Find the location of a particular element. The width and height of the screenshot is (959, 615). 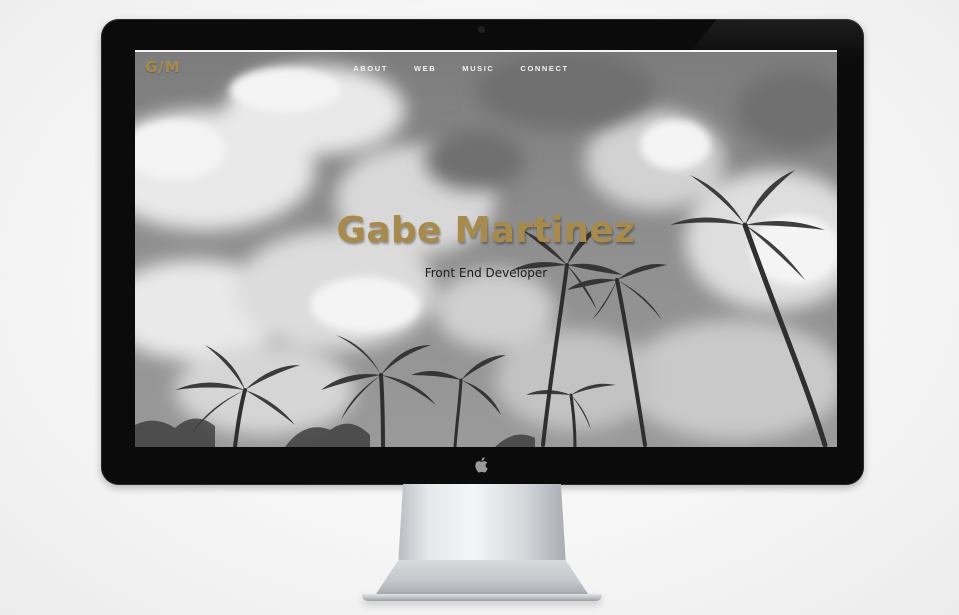

site-nav: ABOUT WEB MUSIC CONNECT is located at coordinates (486, 68).